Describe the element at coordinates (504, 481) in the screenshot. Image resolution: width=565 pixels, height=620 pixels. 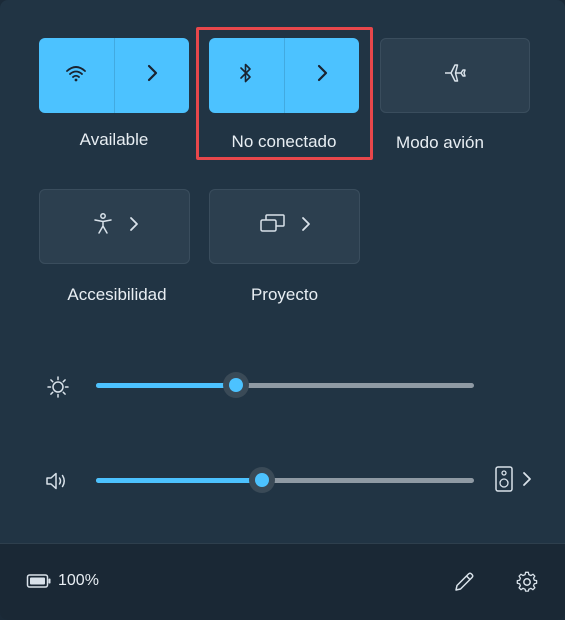
I see `audio-output-icon` at that location.